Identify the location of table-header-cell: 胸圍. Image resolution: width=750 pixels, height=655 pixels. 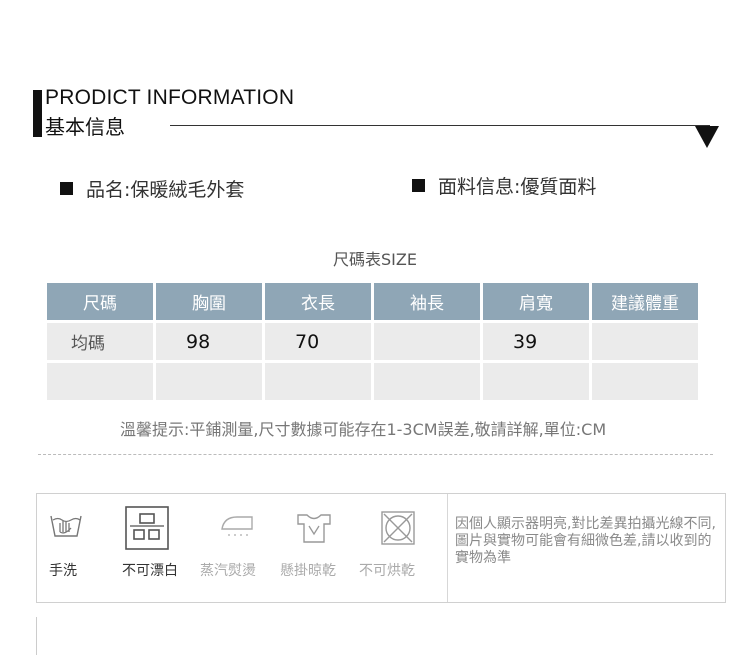
(209, 301).